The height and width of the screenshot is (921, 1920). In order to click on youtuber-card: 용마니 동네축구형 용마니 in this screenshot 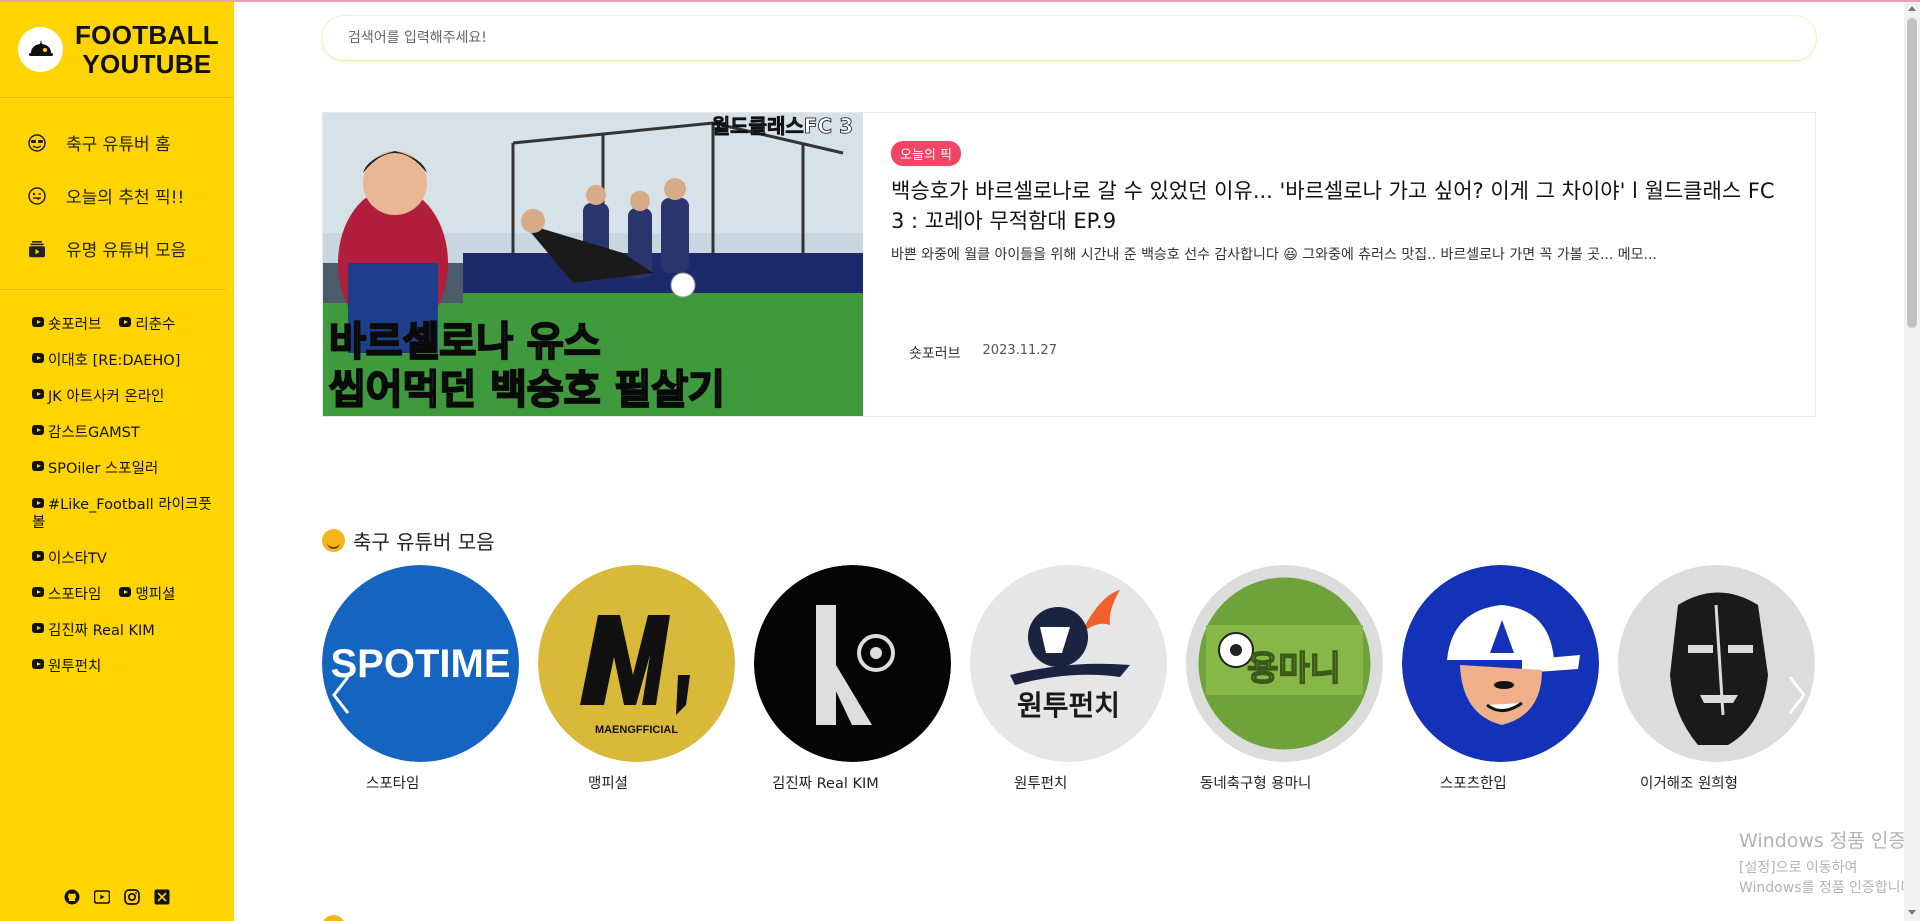, I will do `click(1284, 679)`.